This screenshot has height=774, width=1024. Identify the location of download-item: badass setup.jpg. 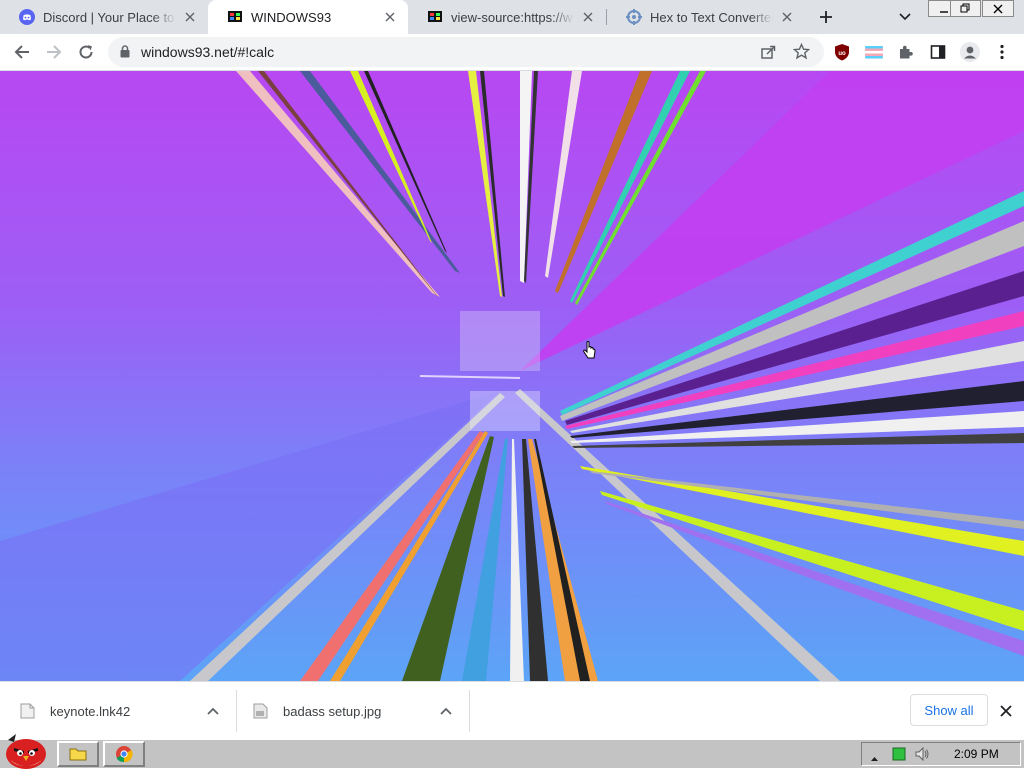
(360, 711).